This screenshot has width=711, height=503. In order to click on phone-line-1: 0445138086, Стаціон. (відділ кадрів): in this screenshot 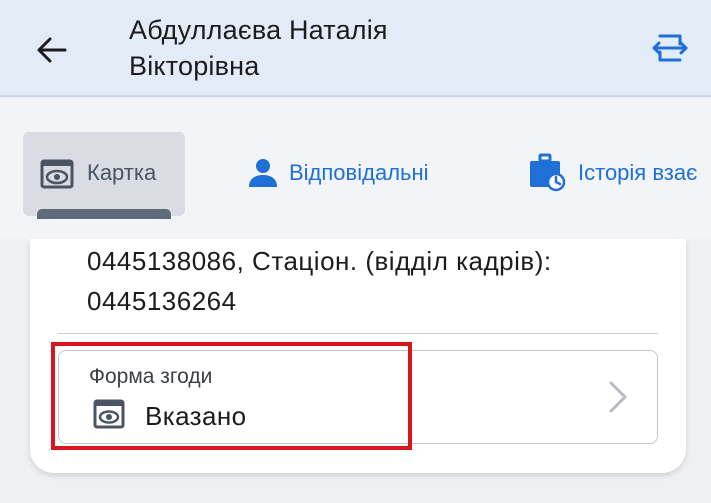, I will do `click(319, 261)`.